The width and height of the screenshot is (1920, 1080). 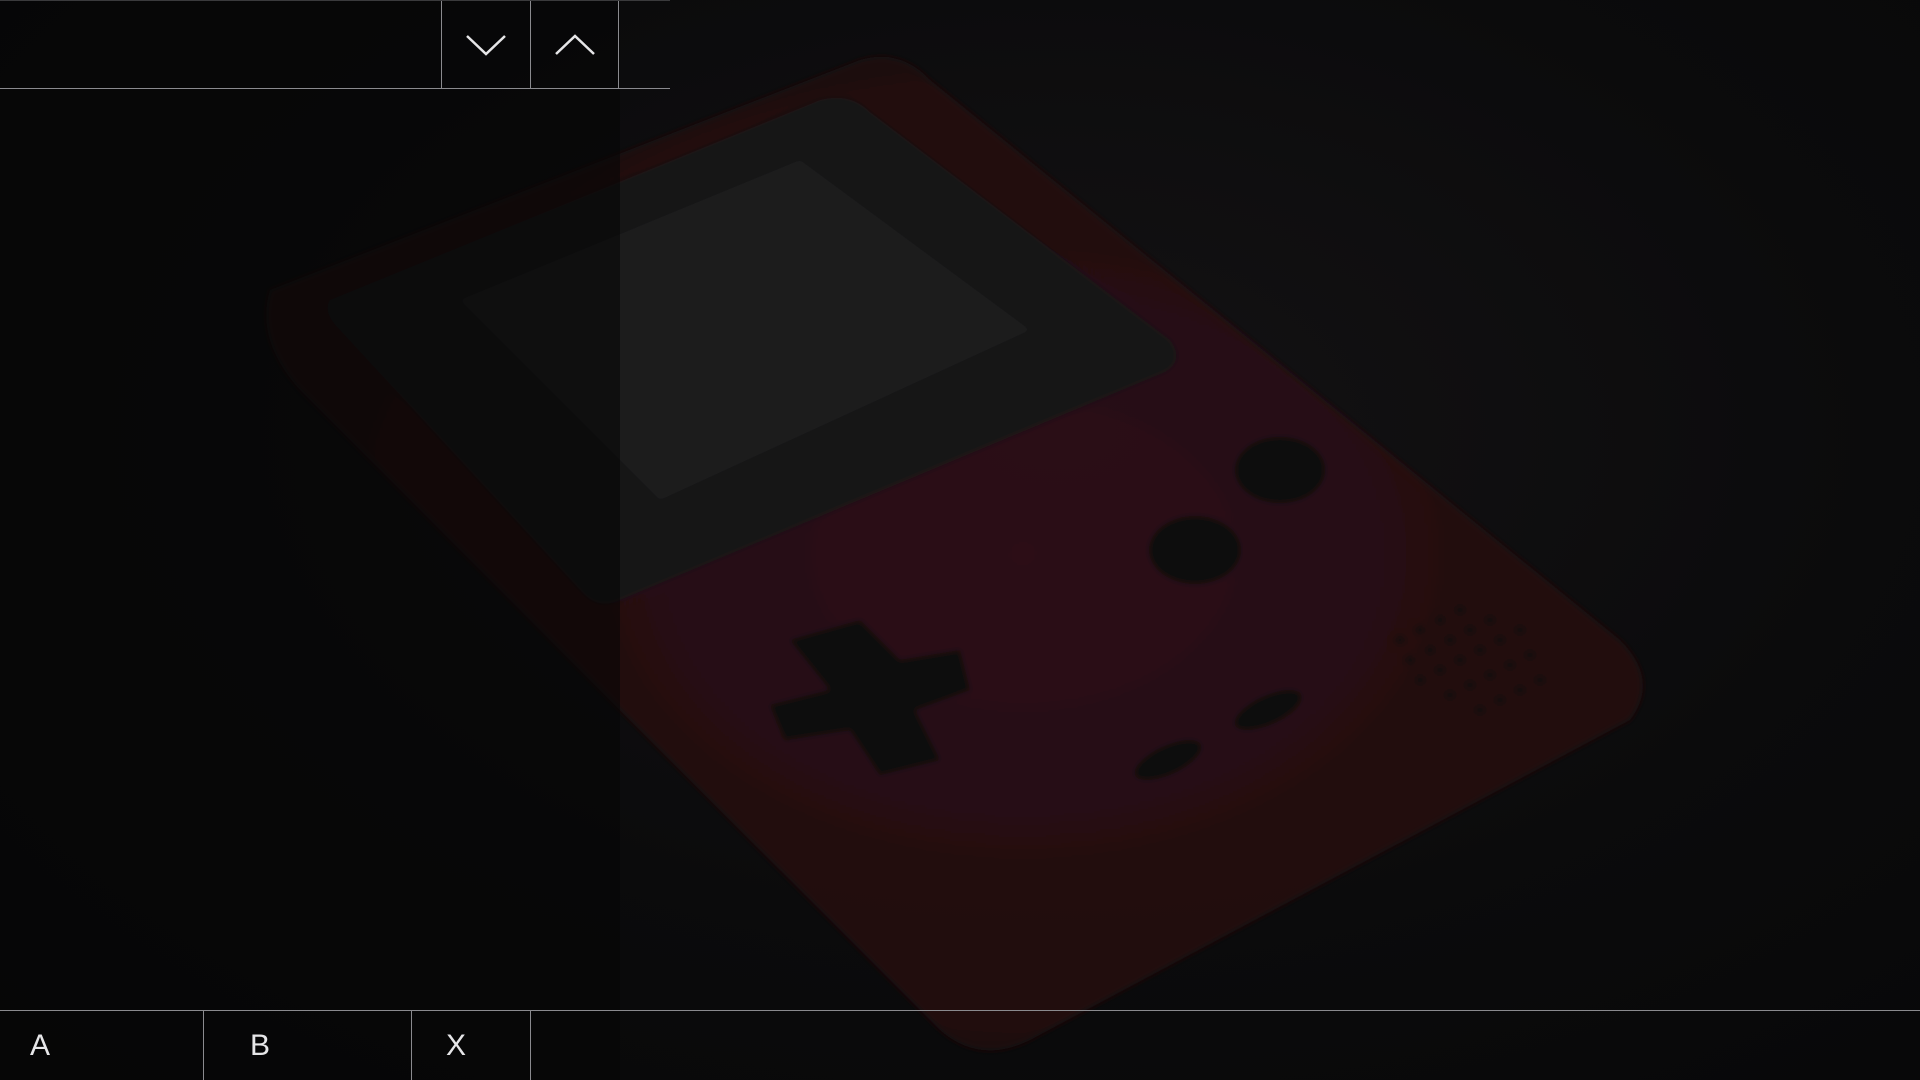 I want to click on a-button-label: A, so click(x=40, y=1045).